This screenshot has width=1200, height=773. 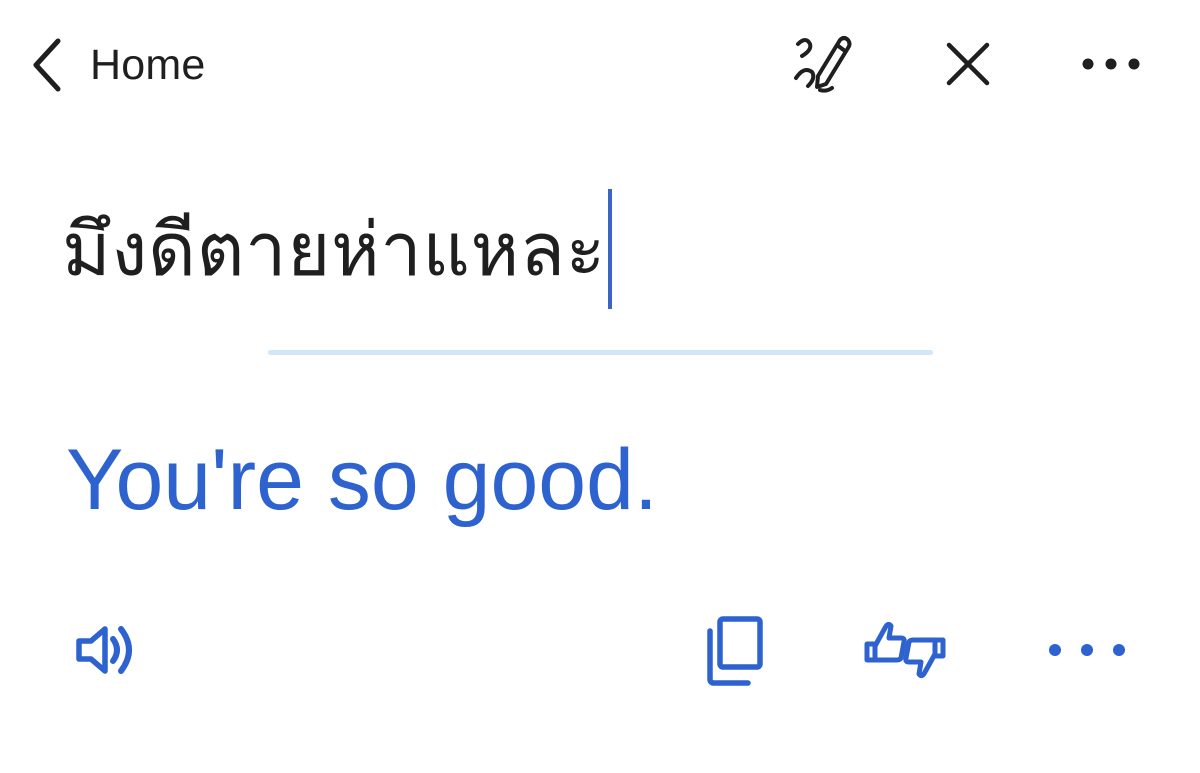 I want to click on close-icon, so click(x=968, y=64).